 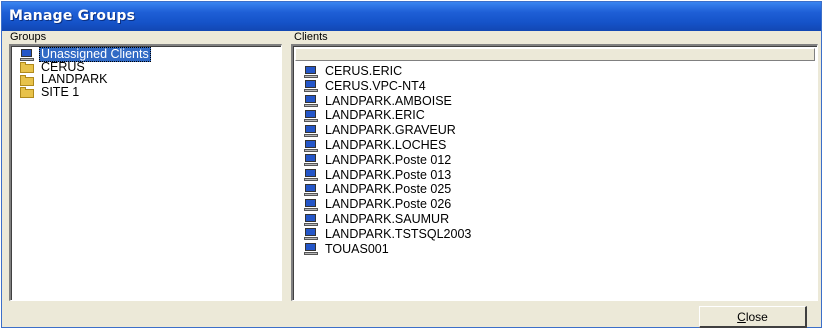 I want to click on client-item-label: TOUAS001, so click(x=357, y=248).